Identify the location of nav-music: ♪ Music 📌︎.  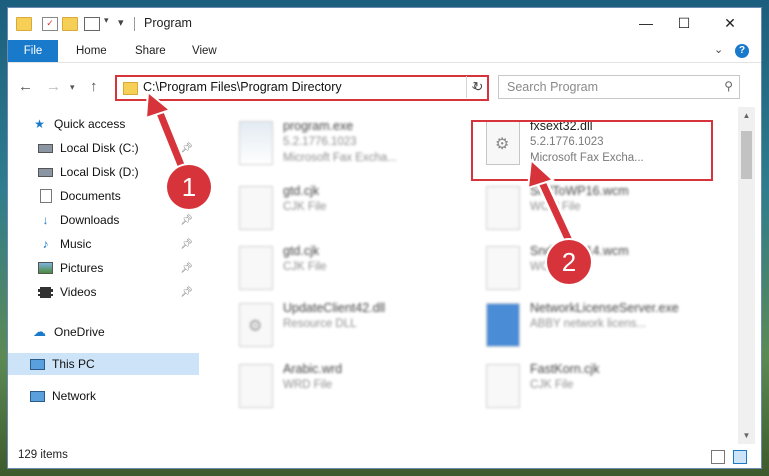
(103, 244).